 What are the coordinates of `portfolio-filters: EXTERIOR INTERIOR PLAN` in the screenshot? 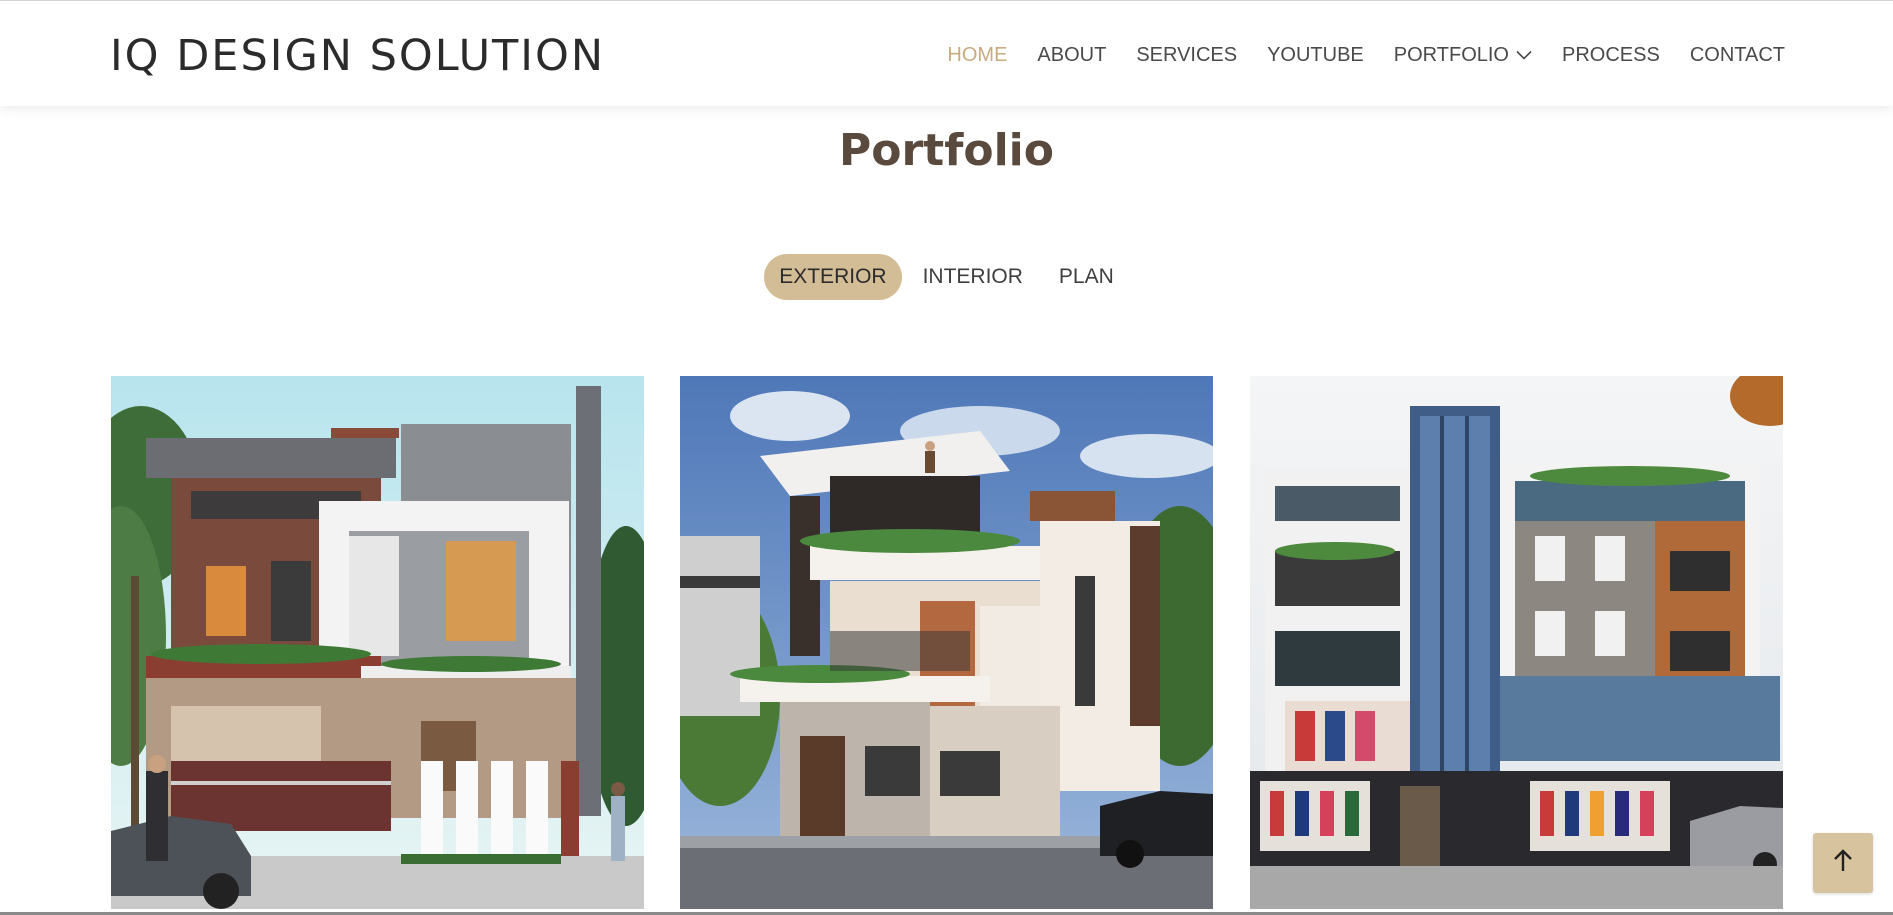 It's located at (946, 277).